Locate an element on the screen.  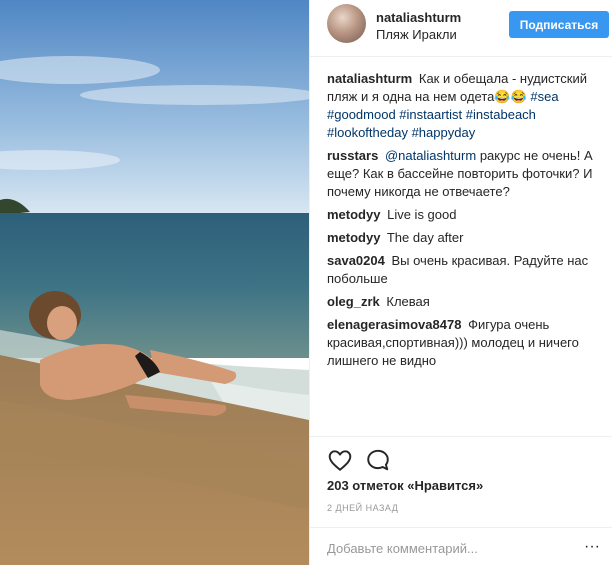
add-comment-bar: ··· is located at coordinates (461, 546).